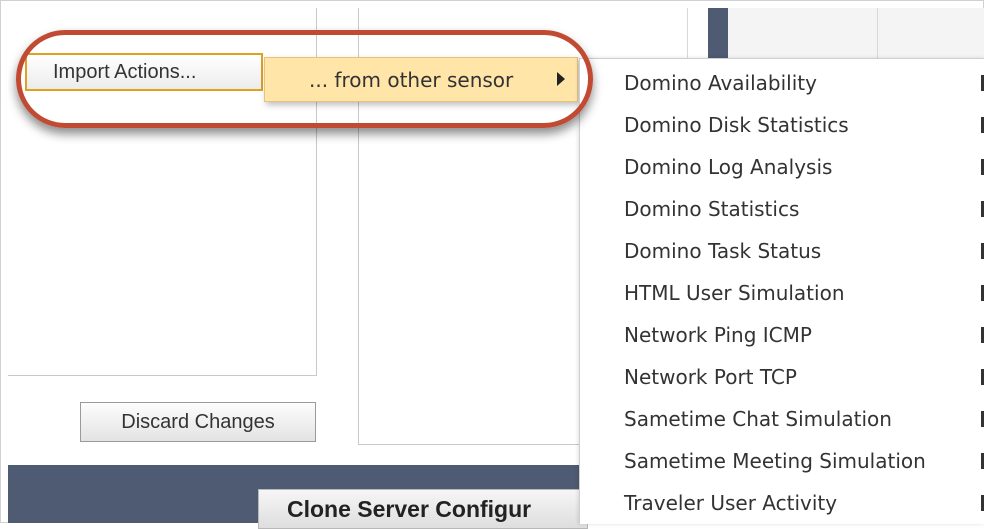  What do you see at coordinates (561, 79) in the screenshot?
I see `caret-right-icon` at bounding box center [561, 79].